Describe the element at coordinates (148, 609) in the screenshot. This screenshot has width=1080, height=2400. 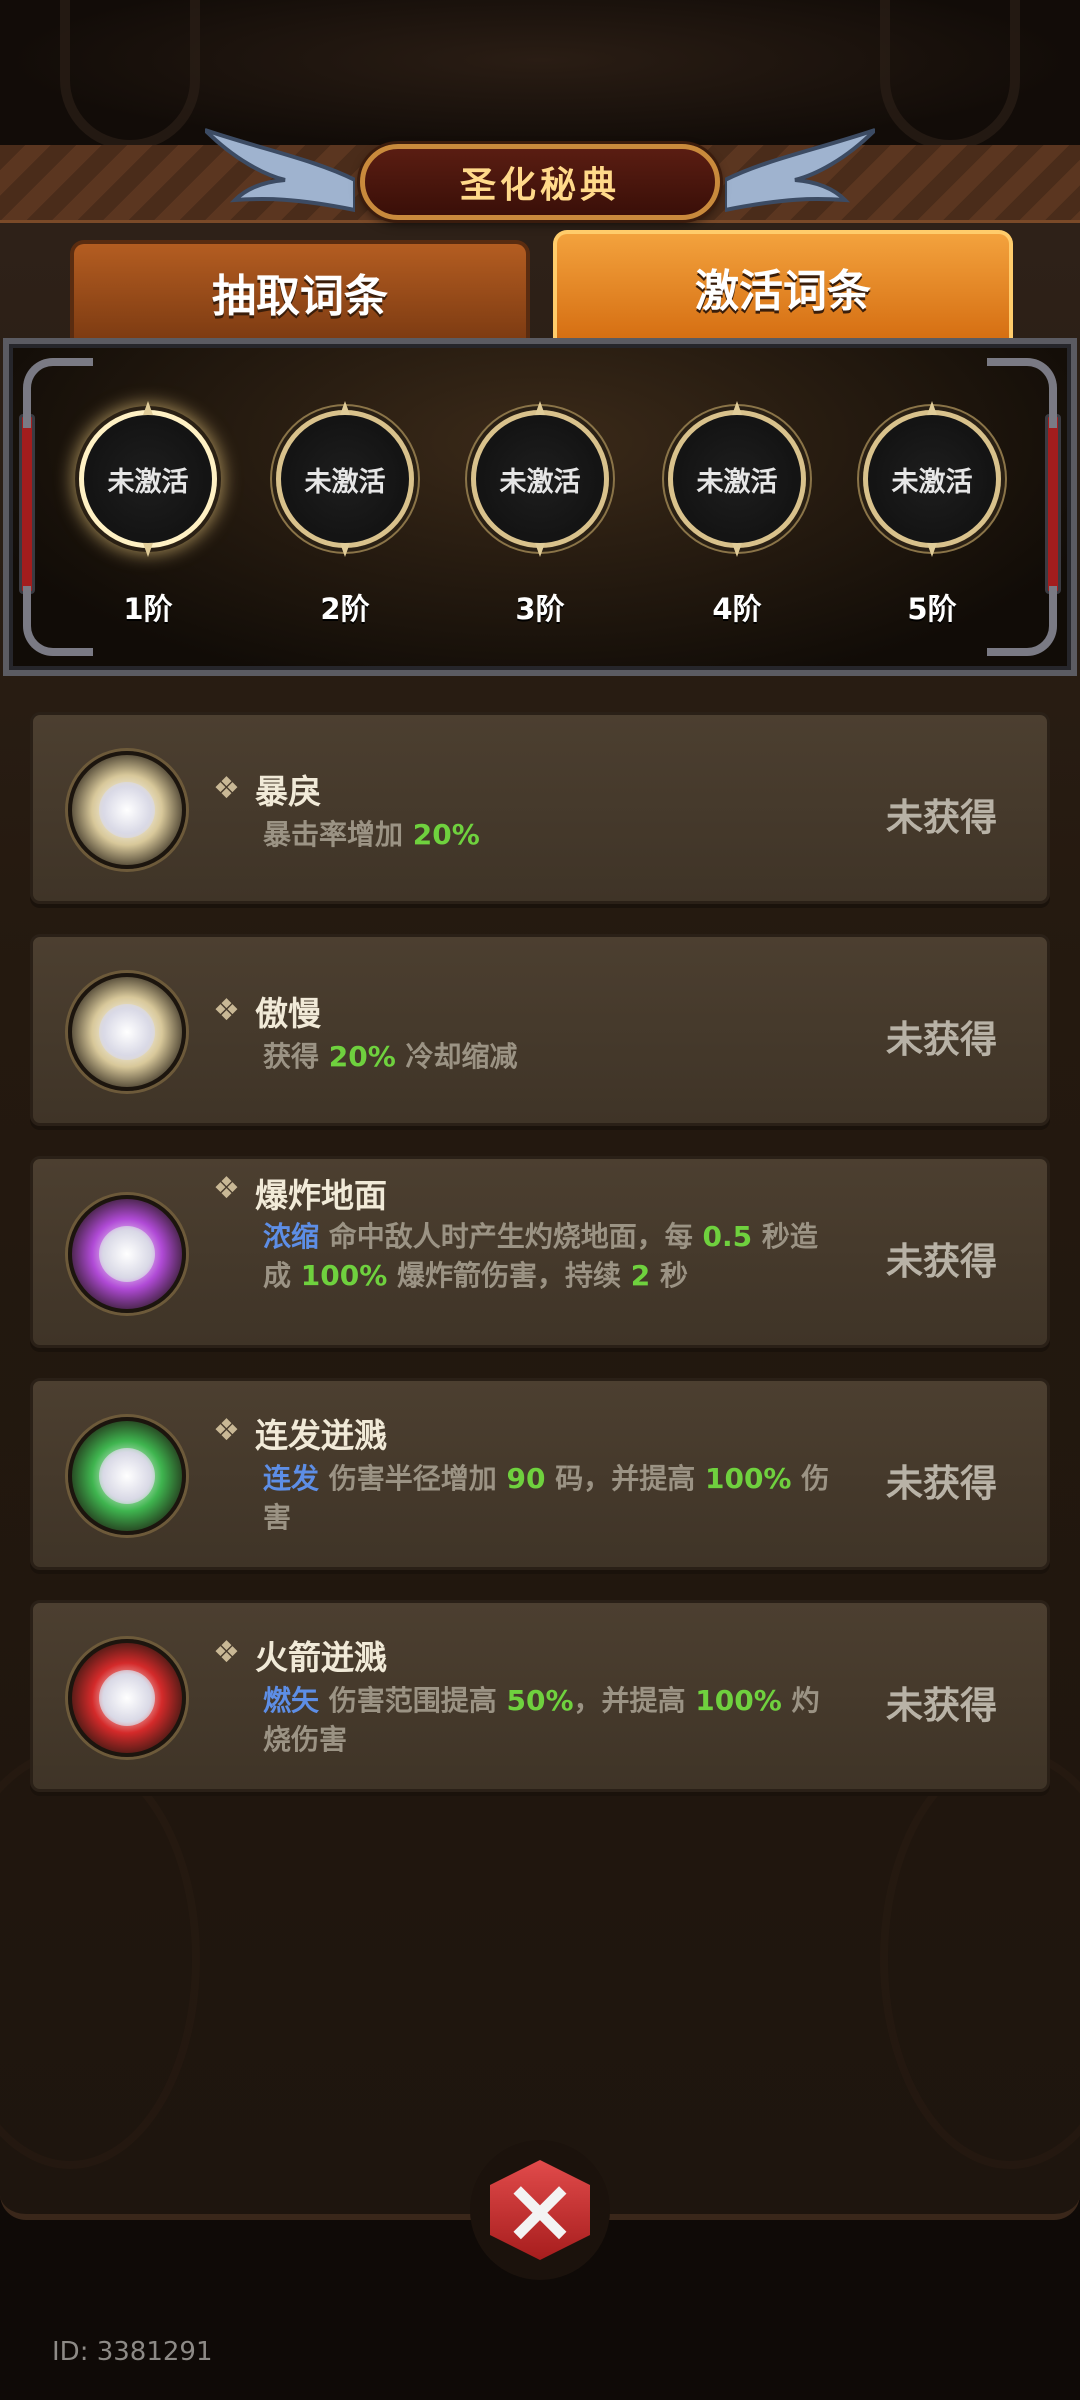
I see `stage-tier-label: 1阶` at that location.